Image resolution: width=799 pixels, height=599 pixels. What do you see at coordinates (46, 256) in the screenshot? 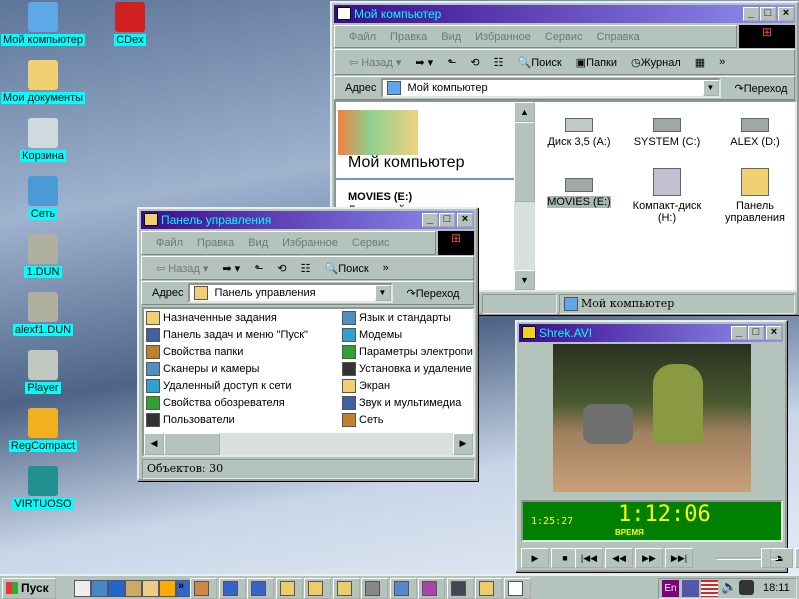
I see `desktop-icon: 1.DUN` at bounding box center [46, 256].